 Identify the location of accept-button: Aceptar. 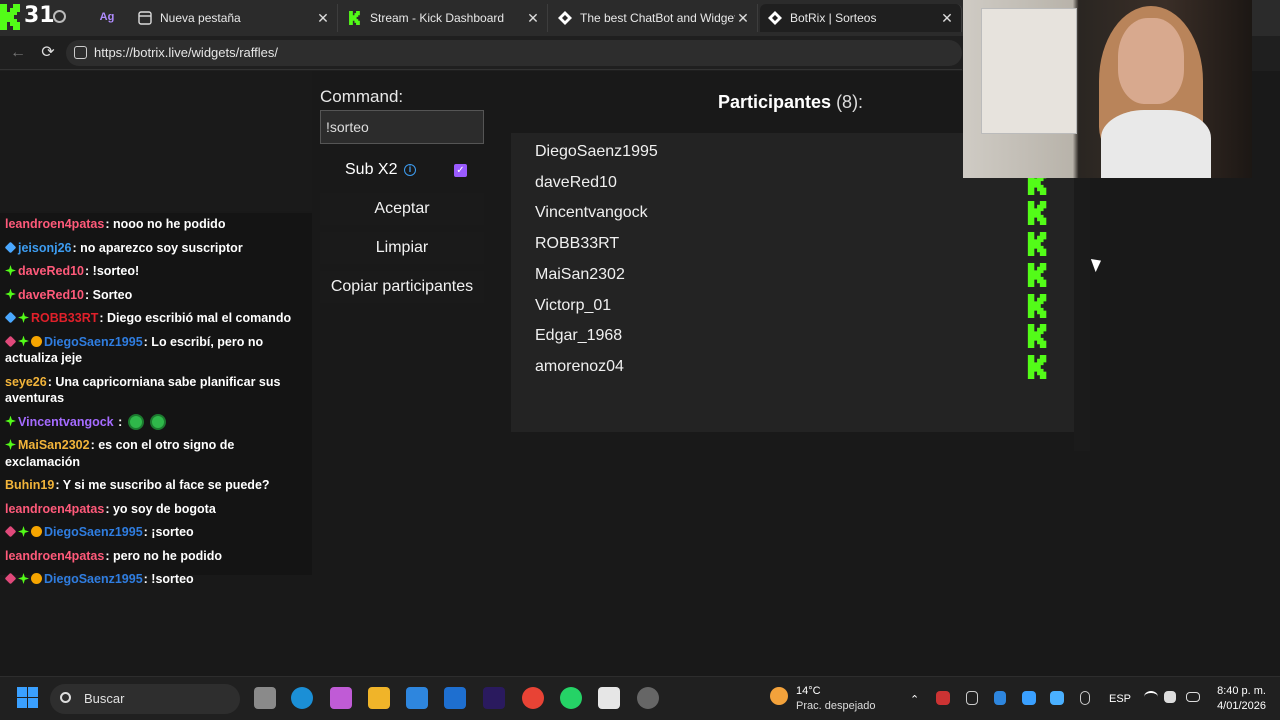
(402, 209).